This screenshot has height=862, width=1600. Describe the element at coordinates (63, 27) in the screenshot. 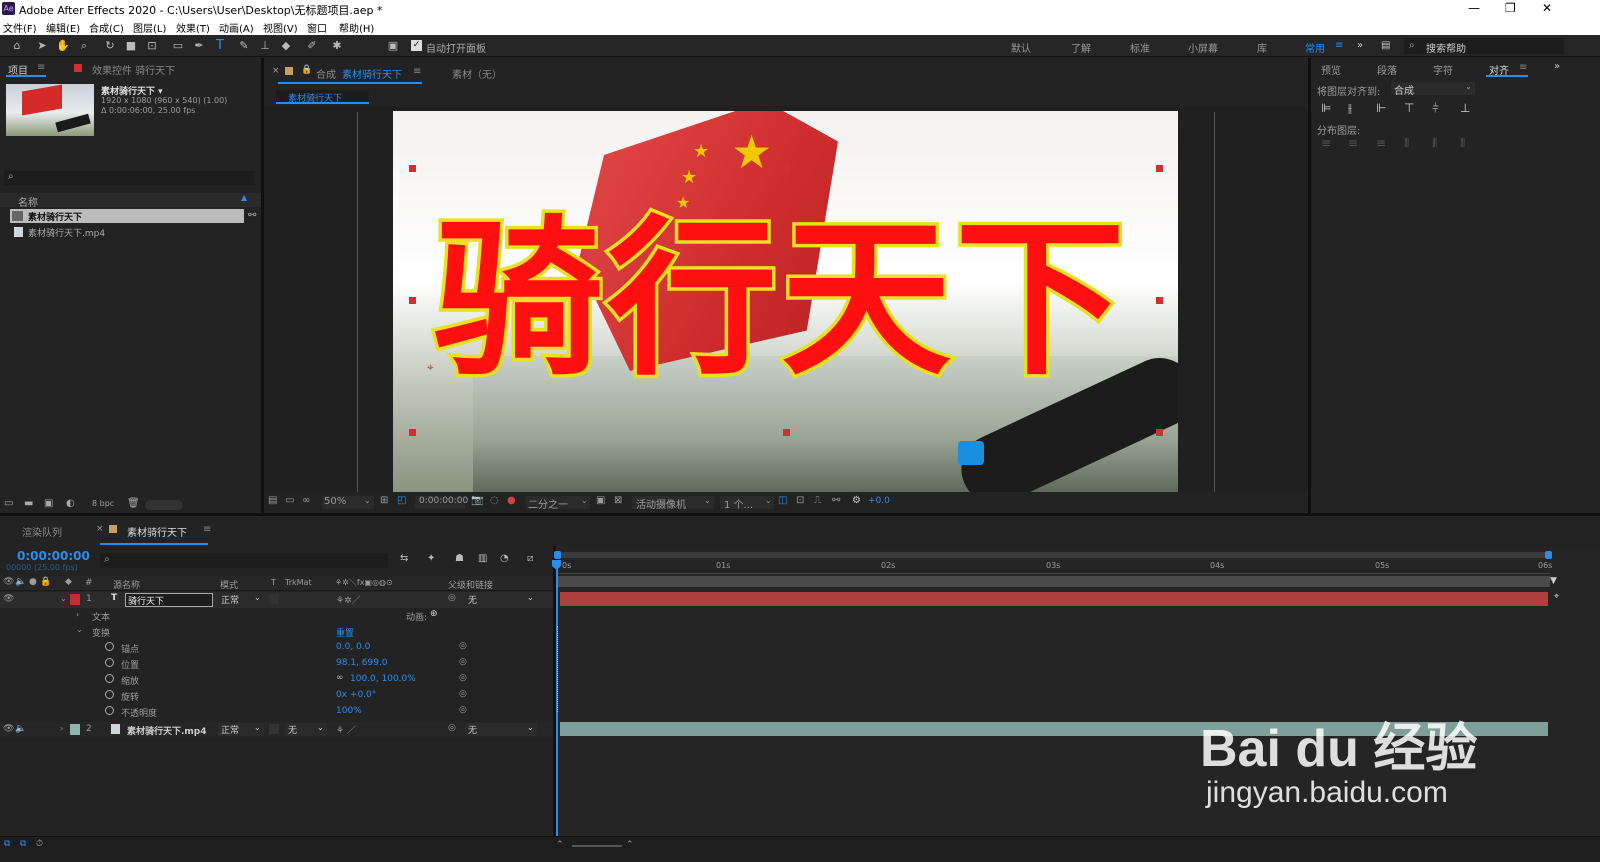

I see `menu-edit: 编辑(E)` at that location.